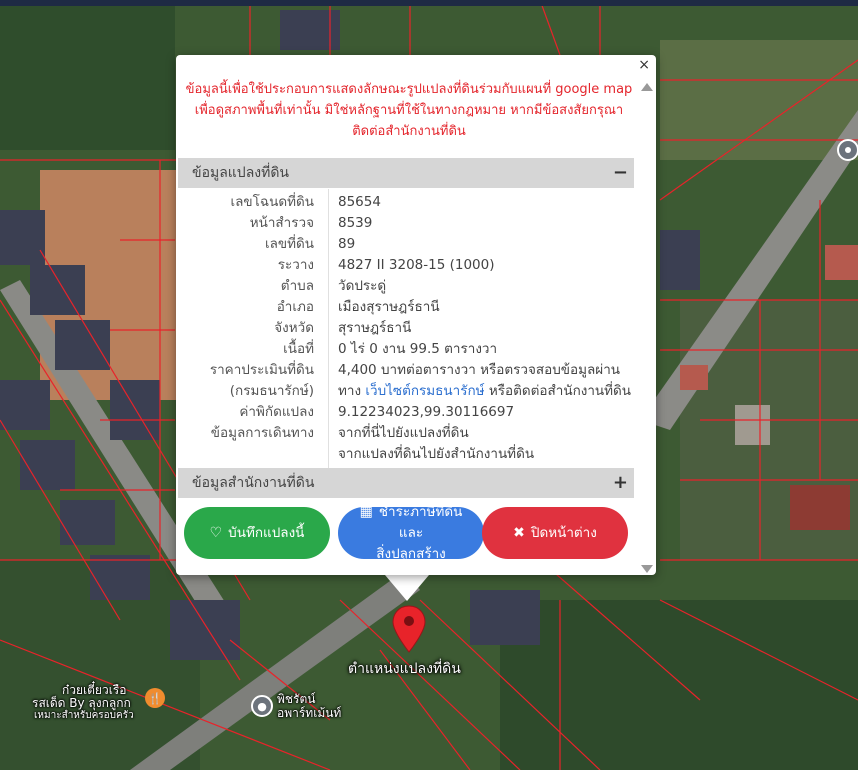 The height and width of the screenshot is (770, 858). Describe the element at coordinates (647, 87) in the screenshot. I see `scroll-up-arrow-icon` at that location.